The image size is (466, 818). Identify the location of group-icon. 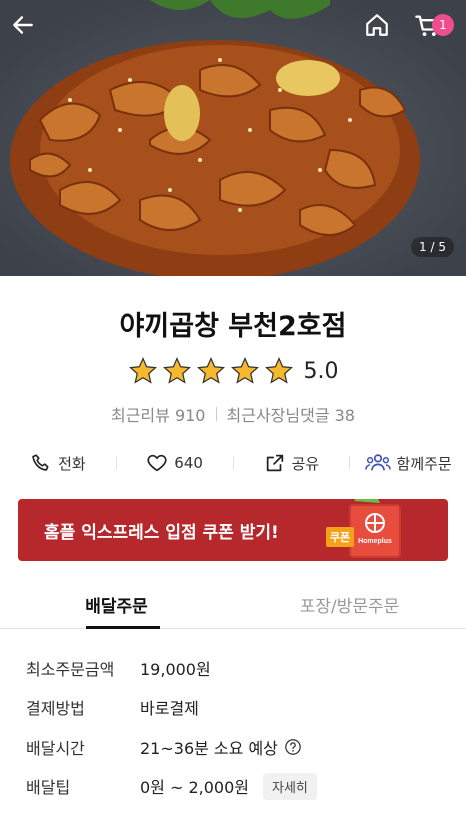
(377, 462).